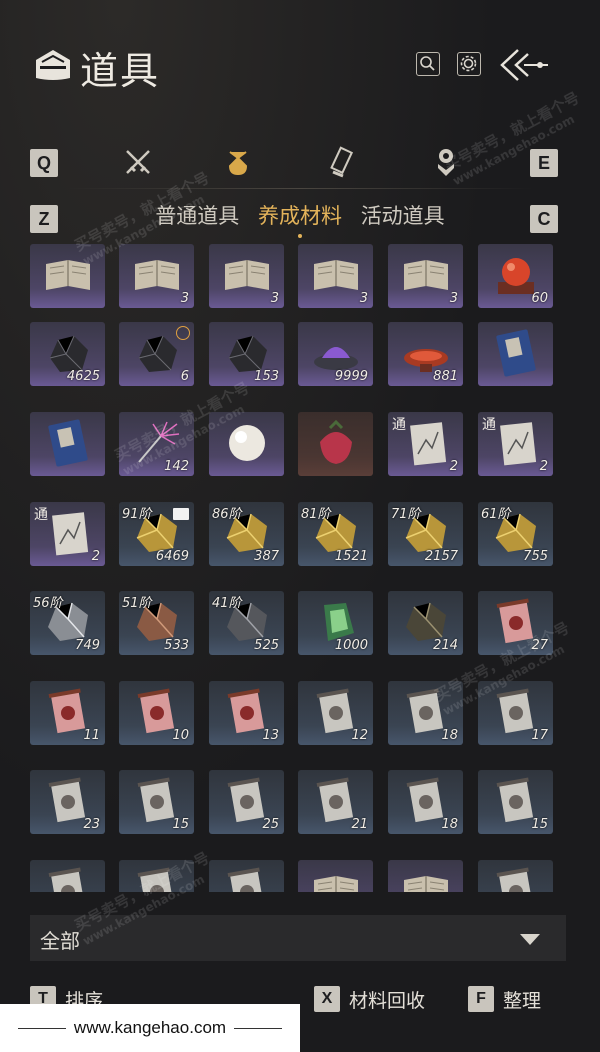  I want to click on inventory-slot: 1000, so click(335, 623).